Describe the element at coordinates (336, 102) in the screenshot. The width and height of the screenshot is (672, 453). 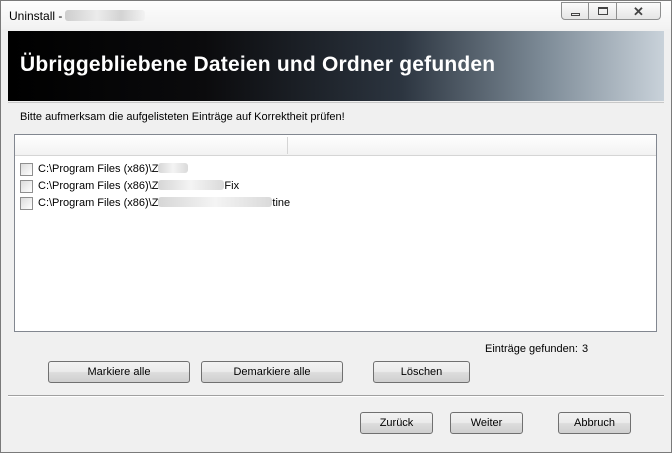
I see `banner-divider` at that location.